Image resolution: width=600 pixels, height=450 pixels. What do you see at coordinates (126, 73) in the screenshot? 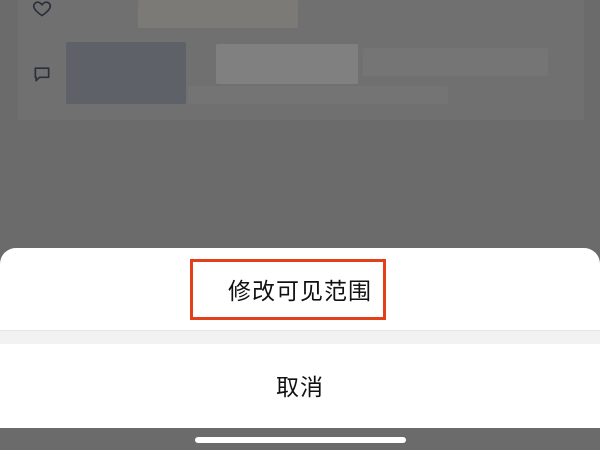
I see `blurred-thumbnail` at bounding box center [126, 73].